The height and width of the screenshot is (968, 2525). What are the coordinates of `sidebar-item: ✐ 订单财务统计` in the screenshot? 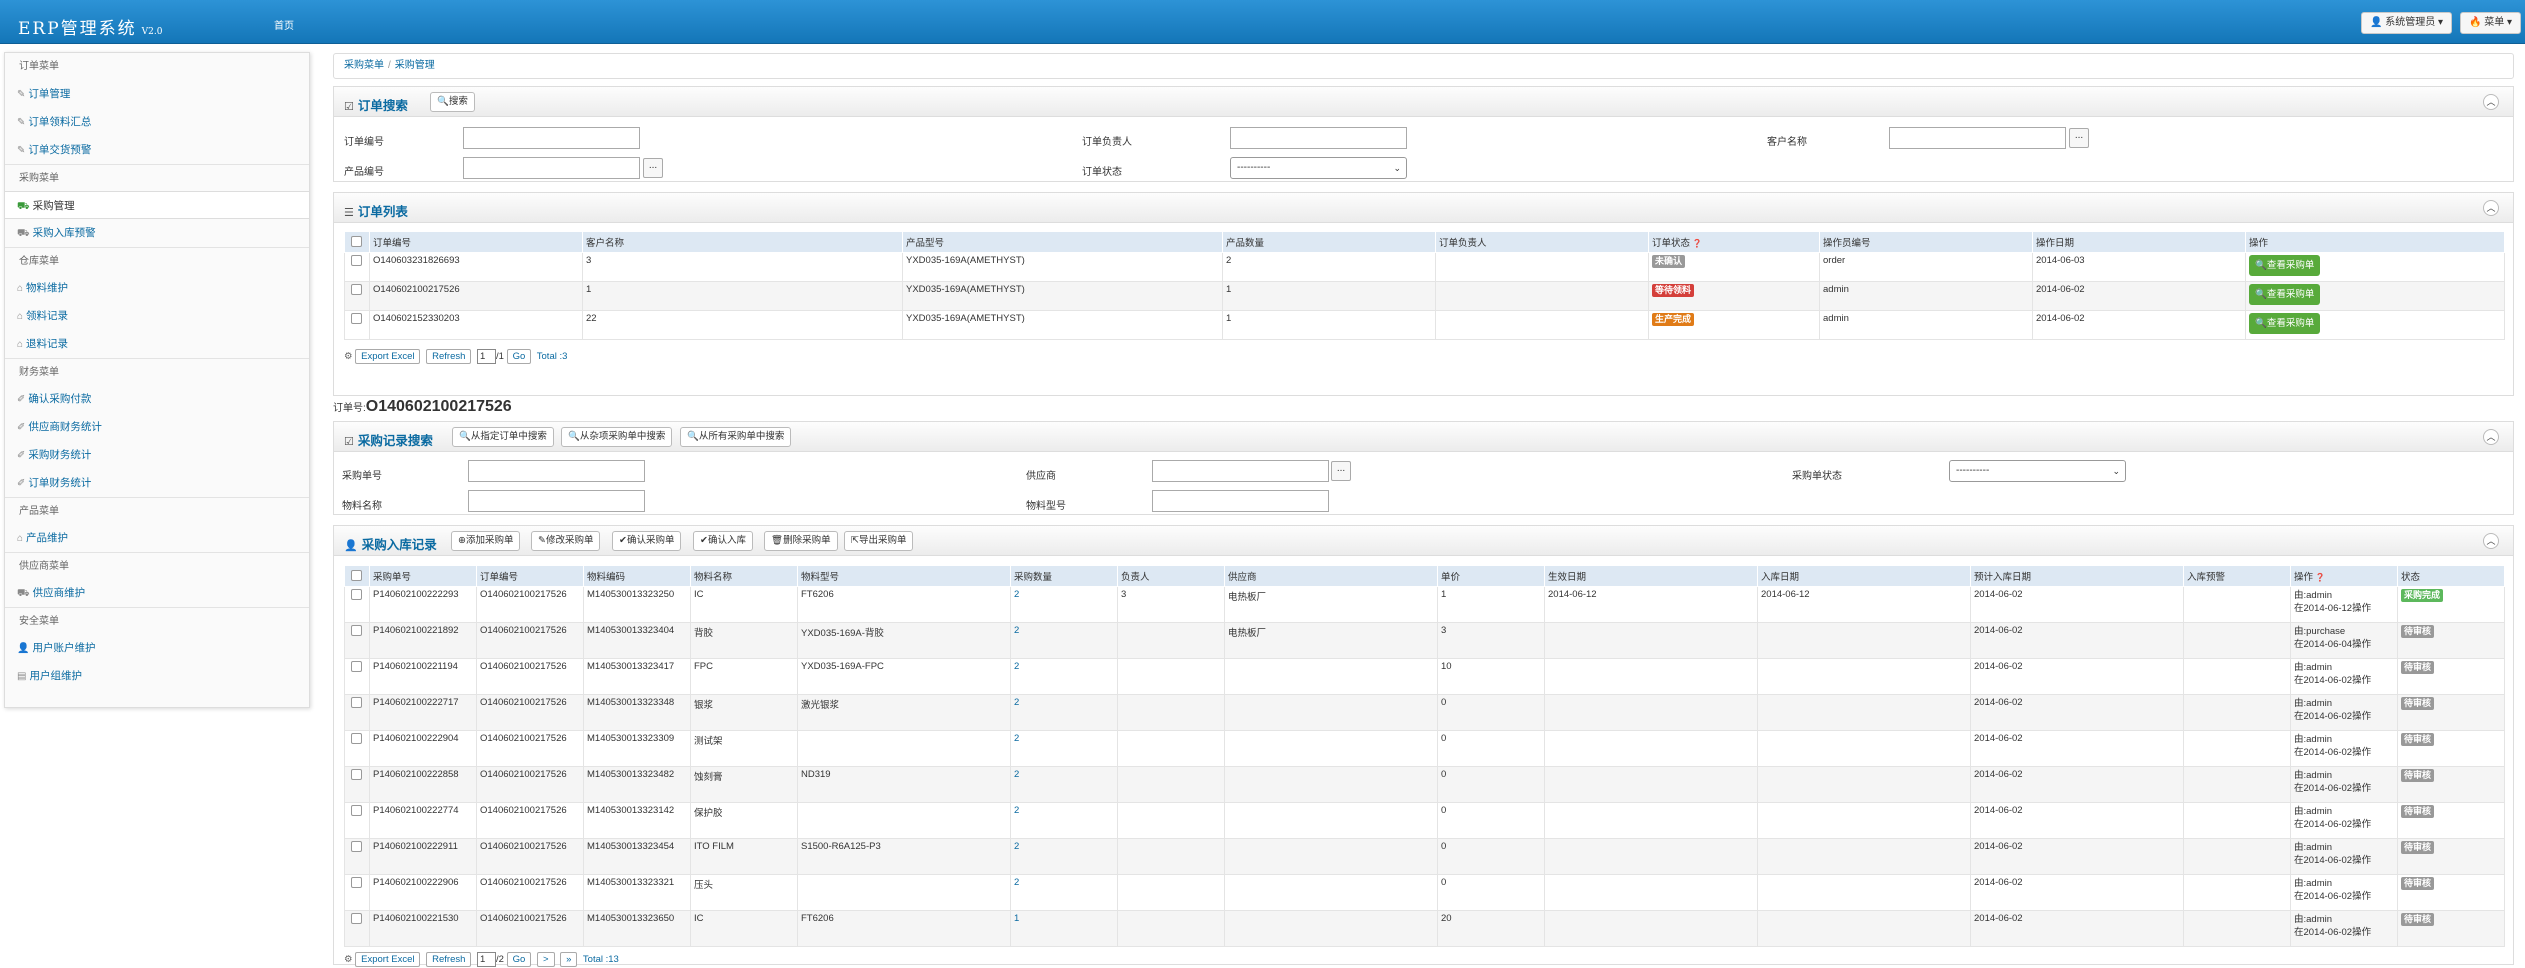 It's located at (157, 483).